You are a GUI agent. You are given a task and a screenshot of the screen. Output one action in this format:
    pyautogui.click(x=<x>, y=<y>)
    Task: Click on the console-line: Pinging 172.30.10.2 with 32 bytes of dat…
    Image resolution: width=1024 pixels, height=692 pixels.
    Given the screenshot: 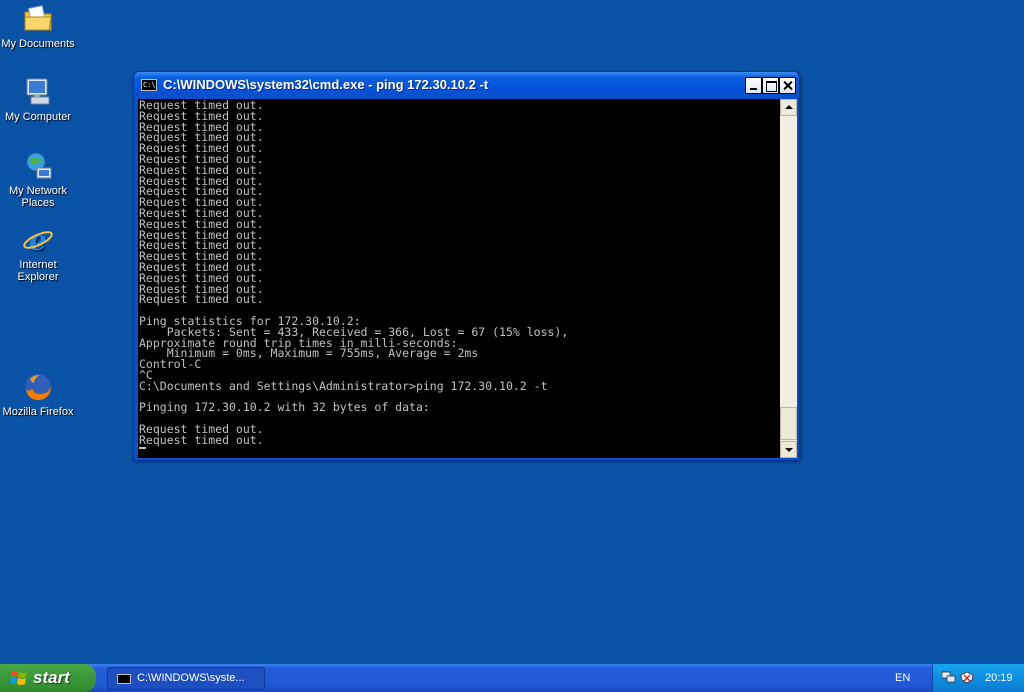 What is the action you would take?
    pyautogui.click(x=284, y=407)
    